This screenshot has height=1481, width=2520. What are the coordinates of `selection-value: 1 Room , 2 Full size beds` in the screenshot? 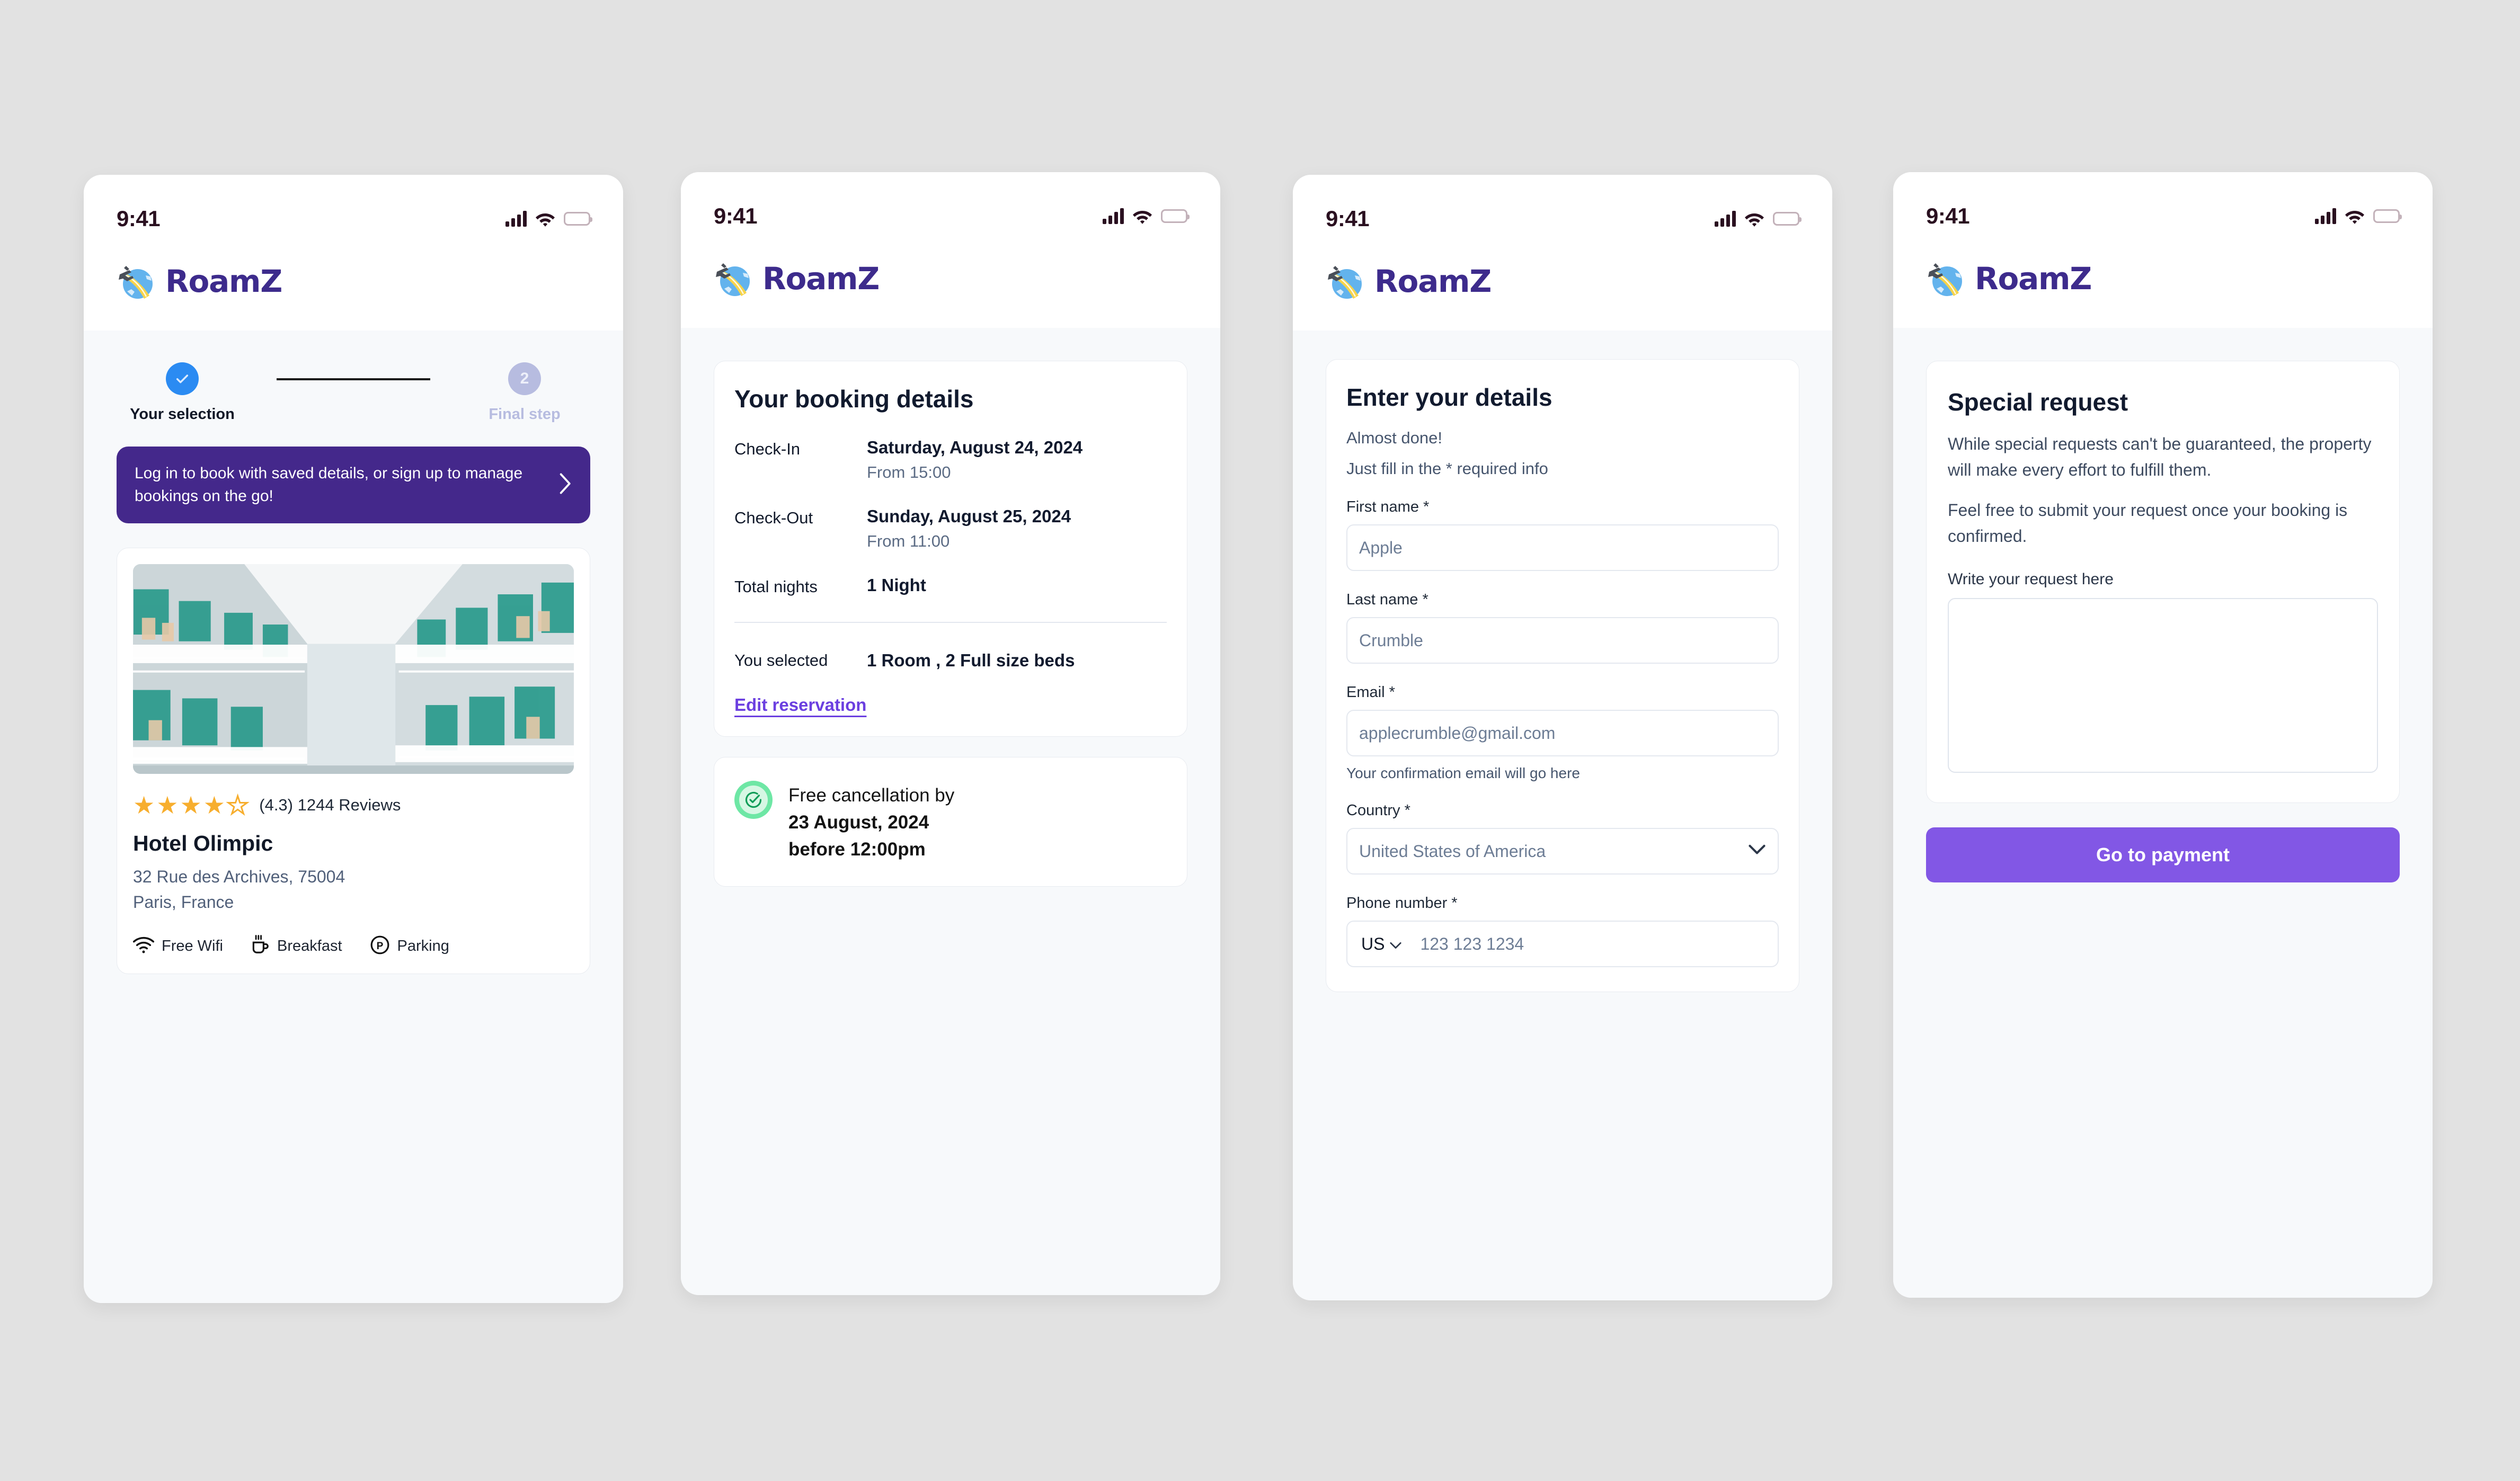 It's located at (971, 660).